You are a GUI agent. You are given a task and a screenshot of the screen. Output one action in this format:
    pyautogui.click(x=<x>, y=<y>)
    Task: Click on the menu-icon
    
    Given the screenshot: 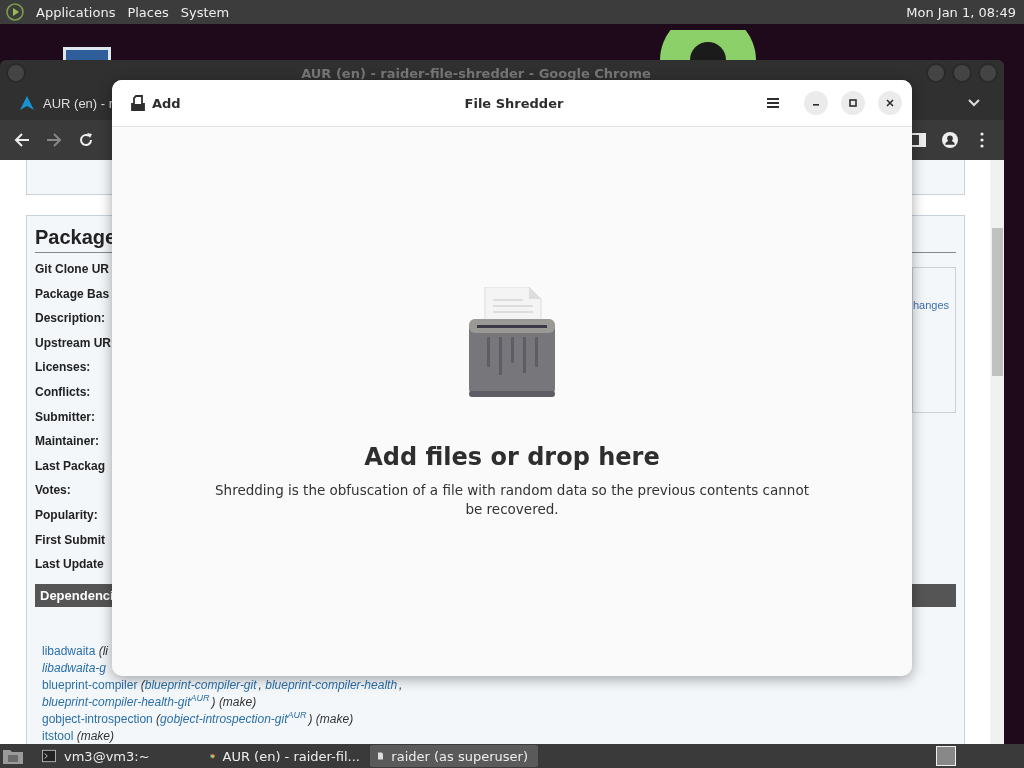 What is the action you would take?
    pyautogui.click(x=773, y=103)
    